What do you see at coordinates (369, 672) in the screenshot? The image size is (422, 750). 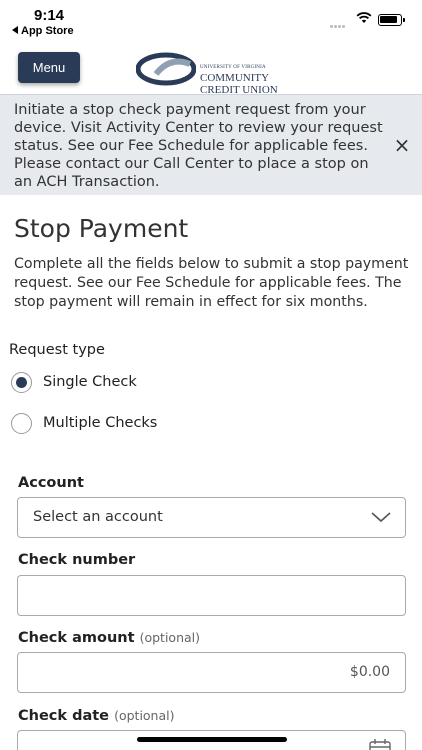 I see `check-amount-value: $0.00` at bounding box center [369, 672].